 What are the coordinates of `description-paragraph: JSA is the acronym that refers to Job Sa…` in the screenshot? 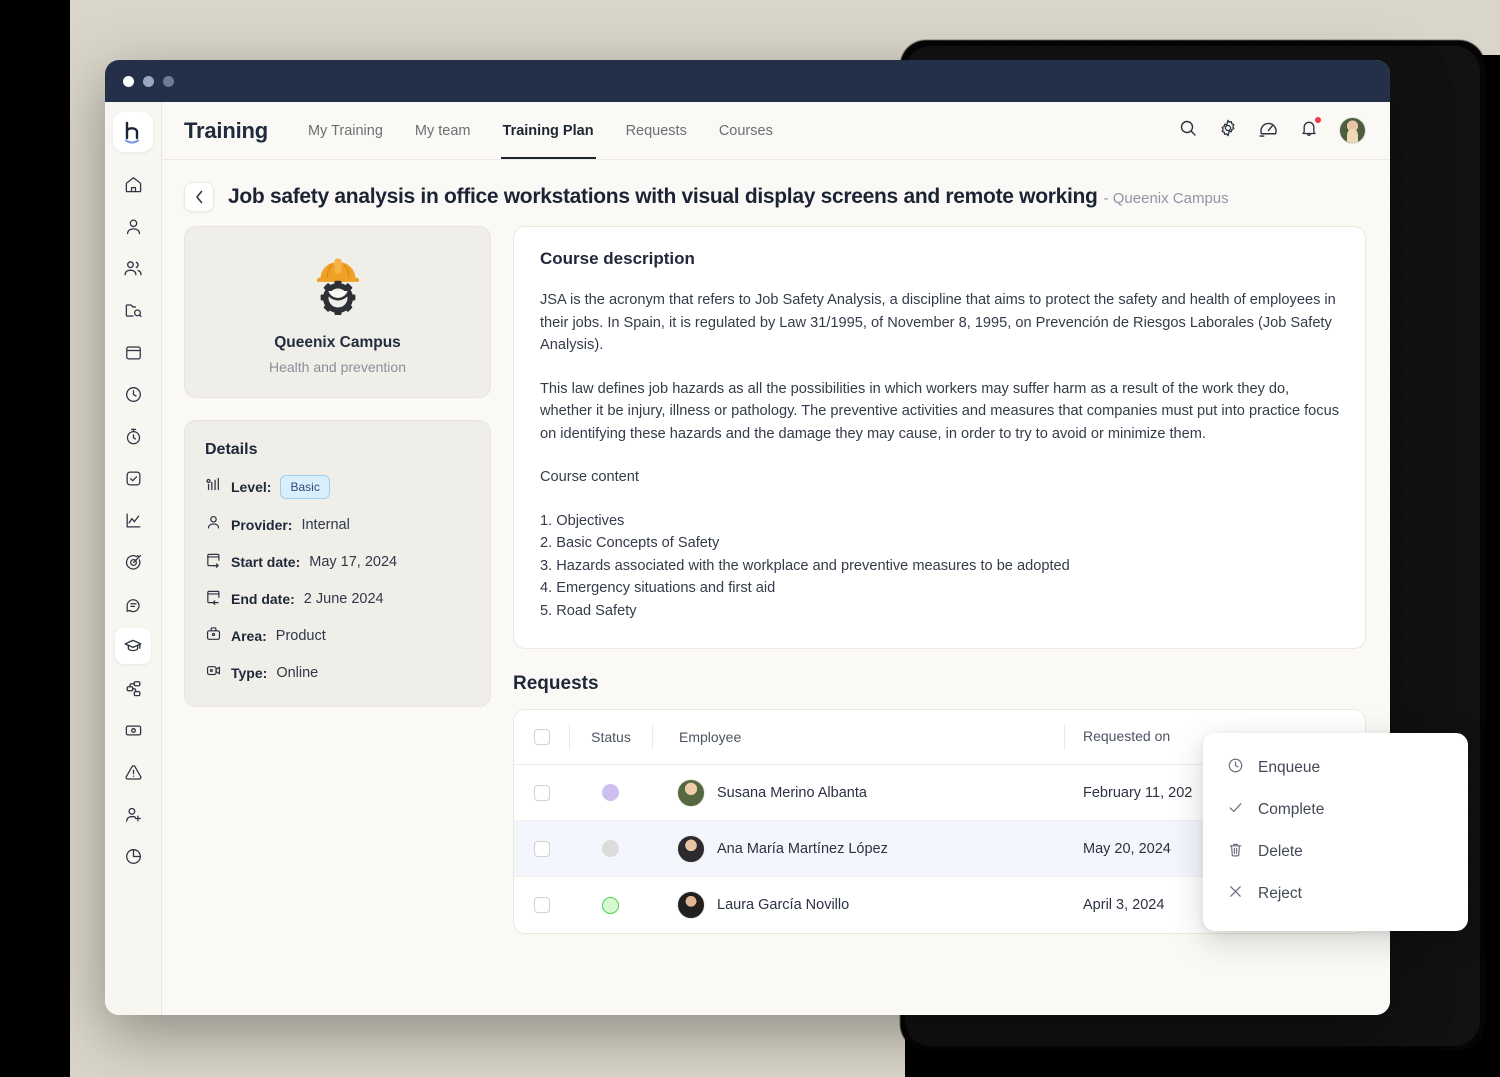 It's located at (938, 322).